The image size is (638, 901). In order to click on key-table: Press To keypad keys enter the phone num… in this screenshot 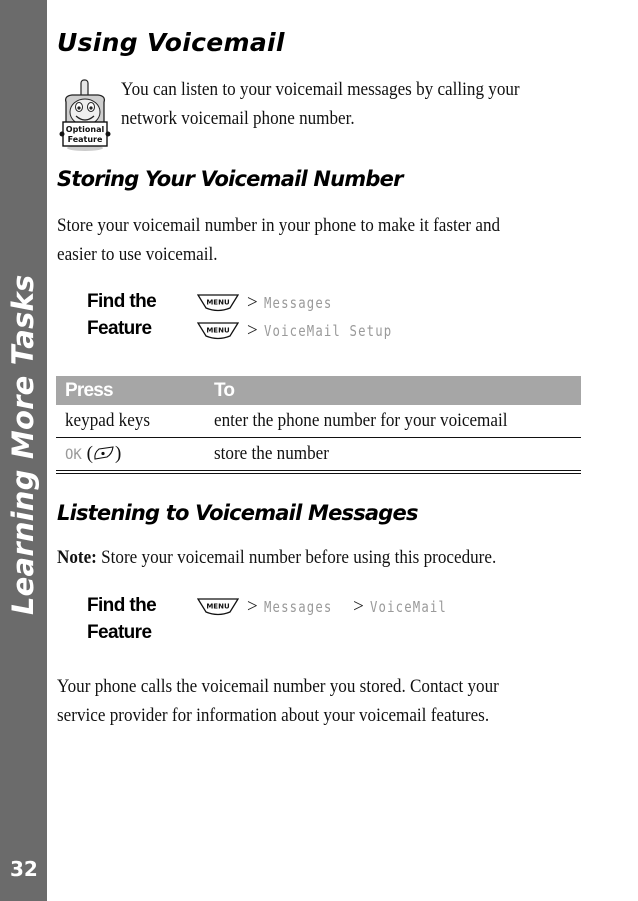, I will do `click(318, 425)`.